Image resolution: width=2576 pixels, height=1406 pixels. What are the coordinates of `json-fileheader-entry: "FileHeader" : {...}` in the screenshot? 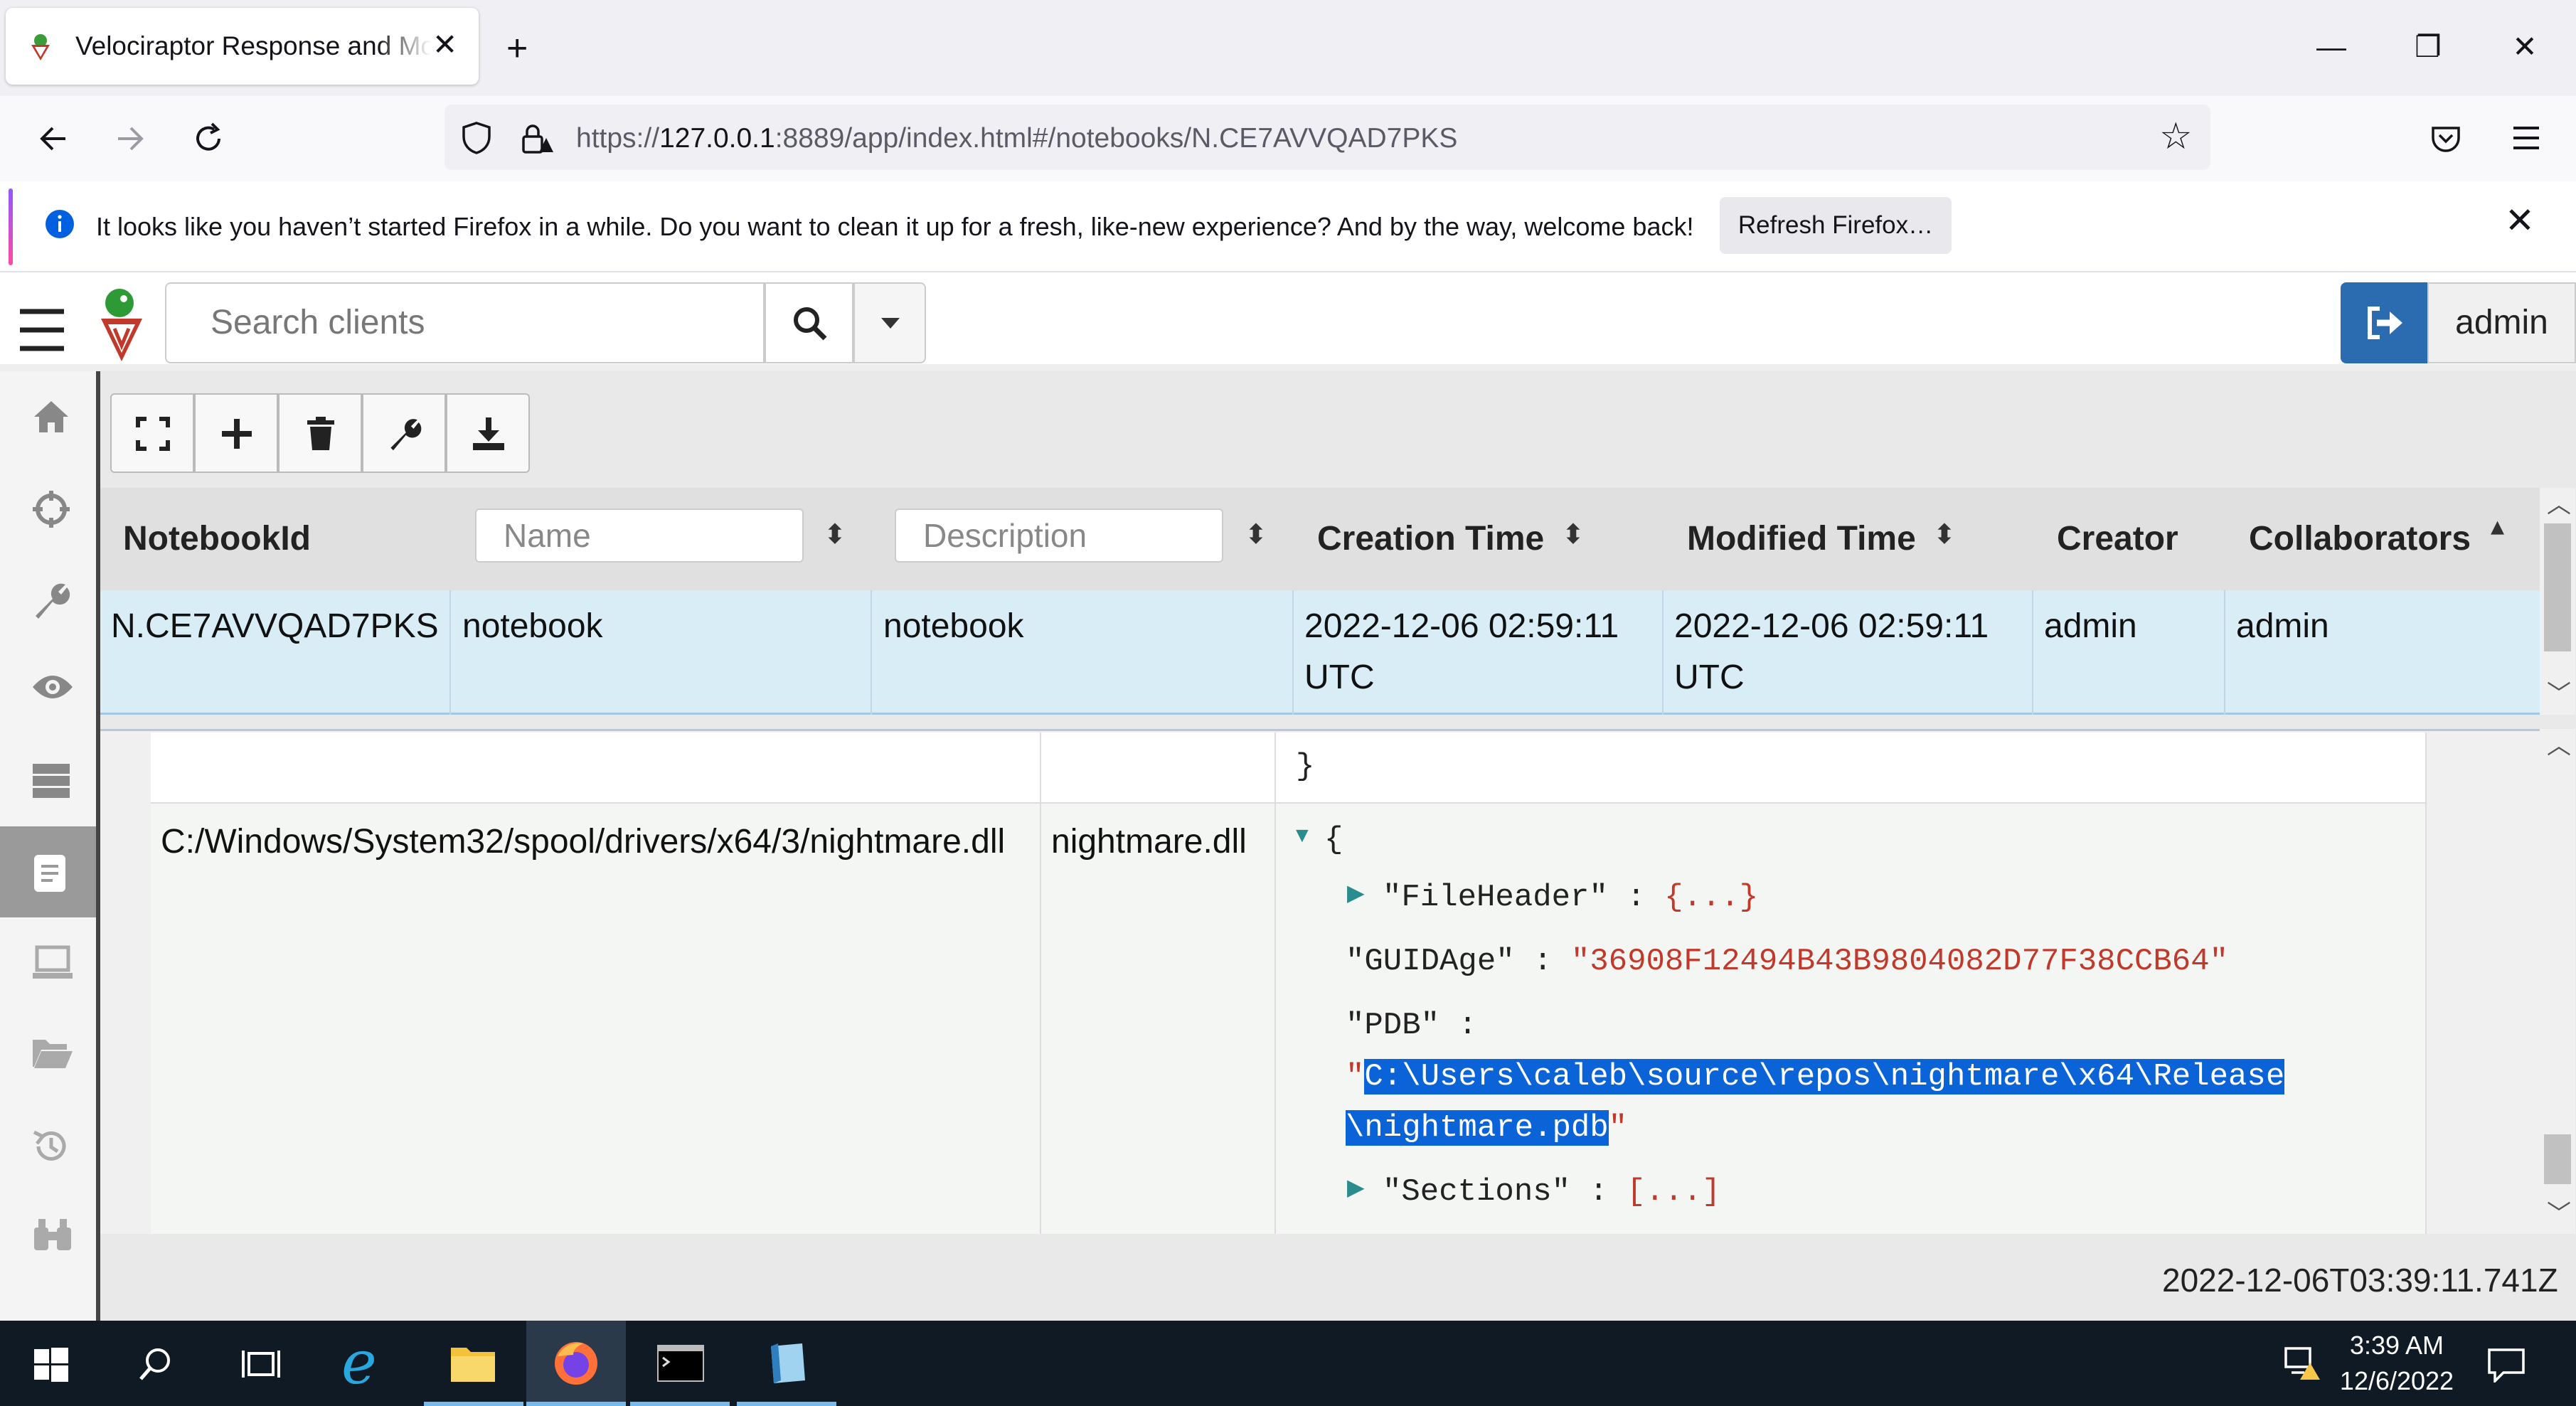 It's located at (1570, 897).